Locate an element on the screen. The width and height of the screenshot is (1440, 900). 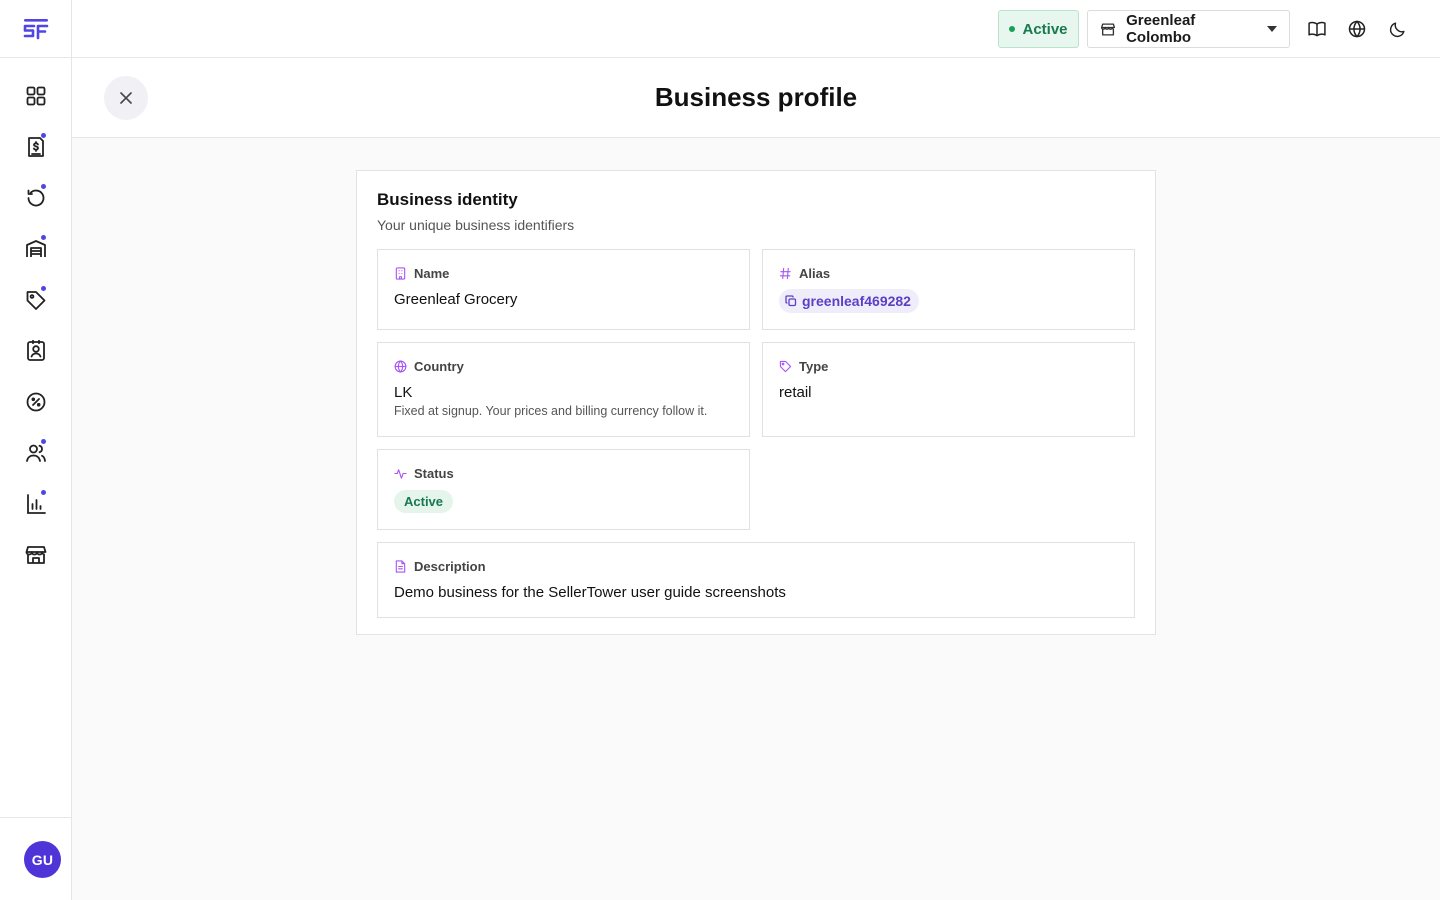
history-icon is located at coordinates (35, 197).